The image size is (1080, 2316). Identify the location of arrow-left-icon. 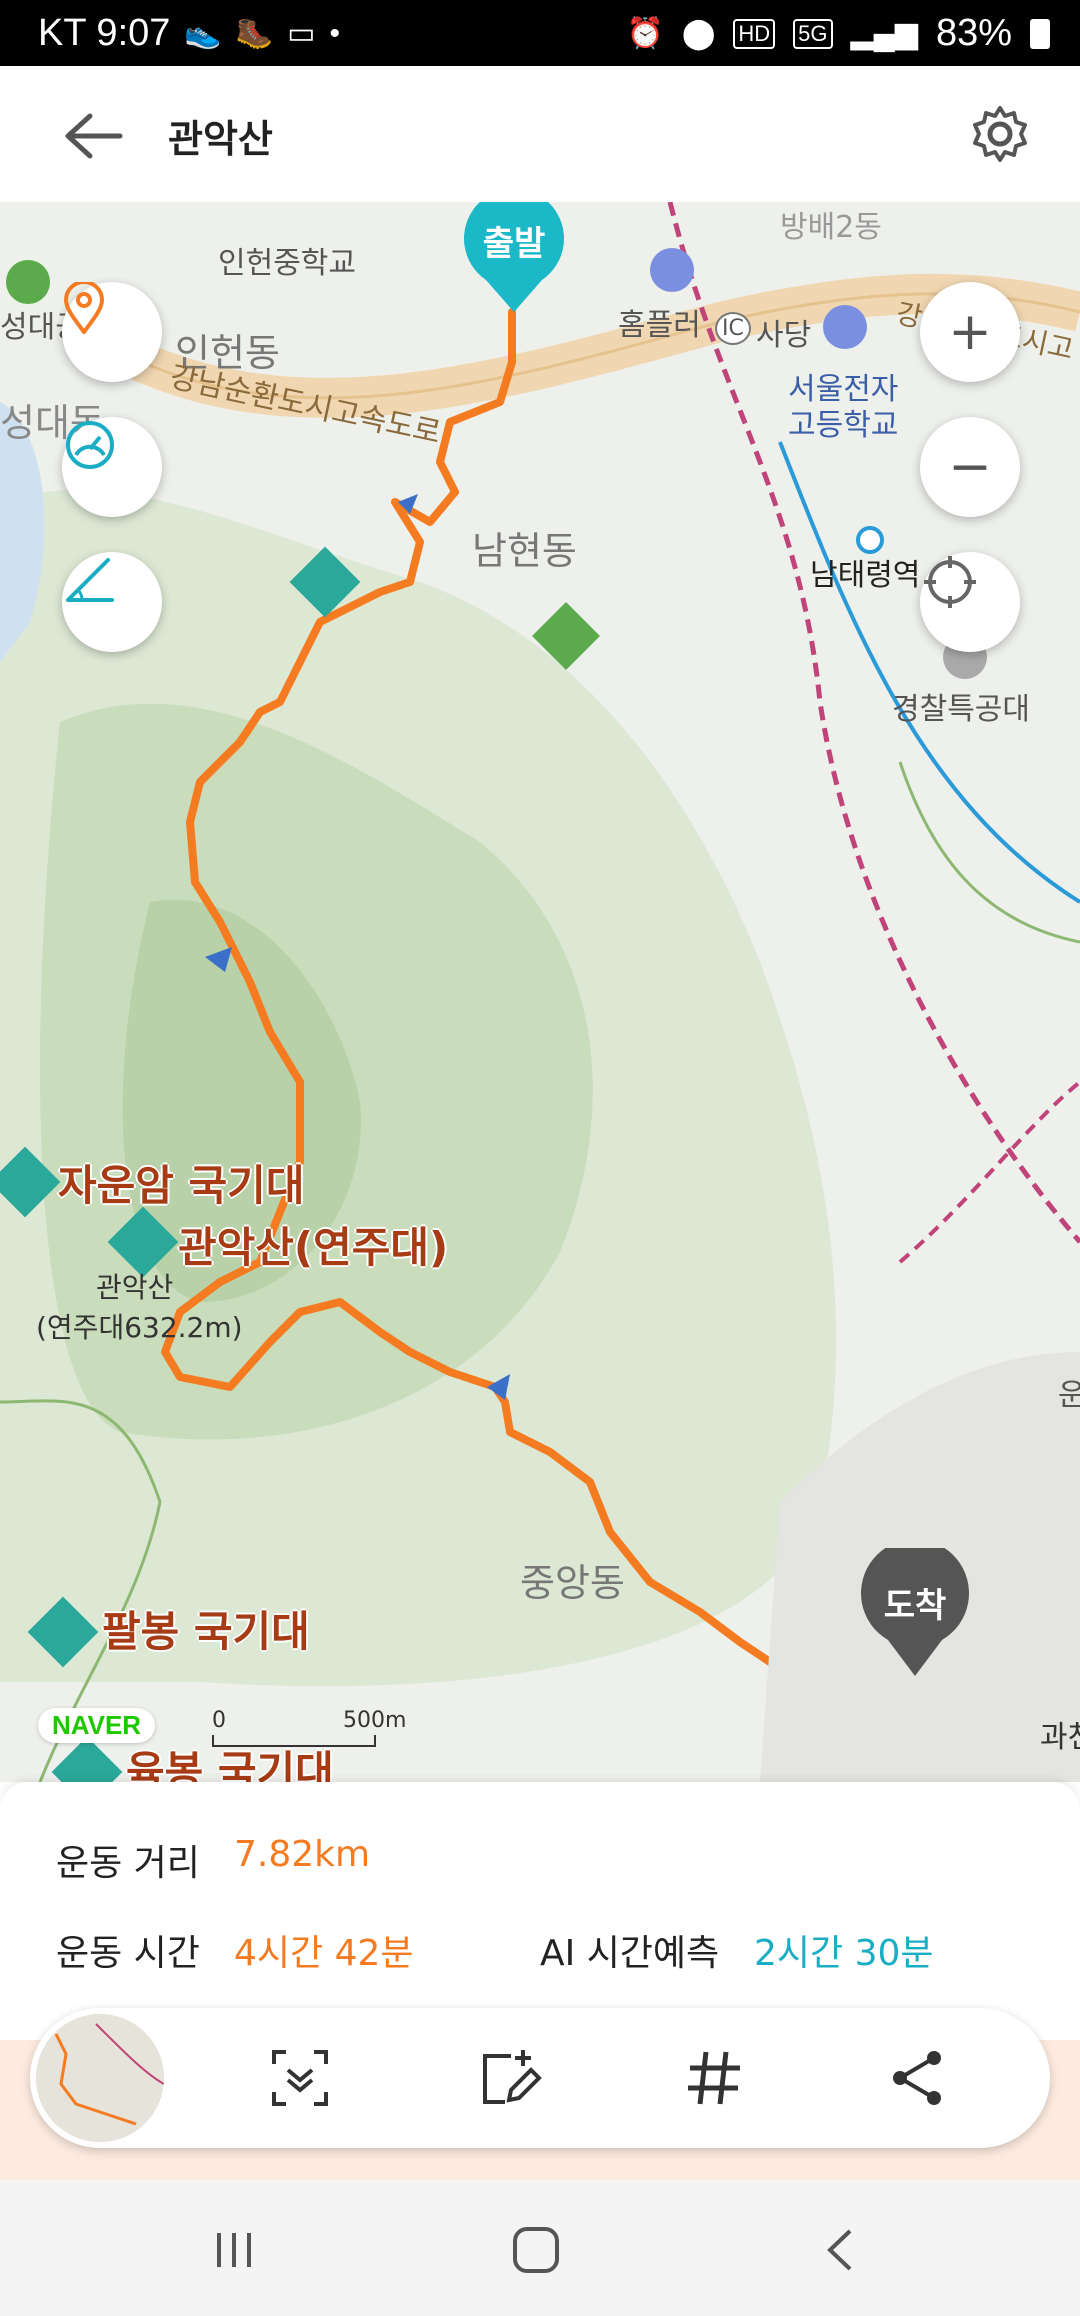
(94, 136).